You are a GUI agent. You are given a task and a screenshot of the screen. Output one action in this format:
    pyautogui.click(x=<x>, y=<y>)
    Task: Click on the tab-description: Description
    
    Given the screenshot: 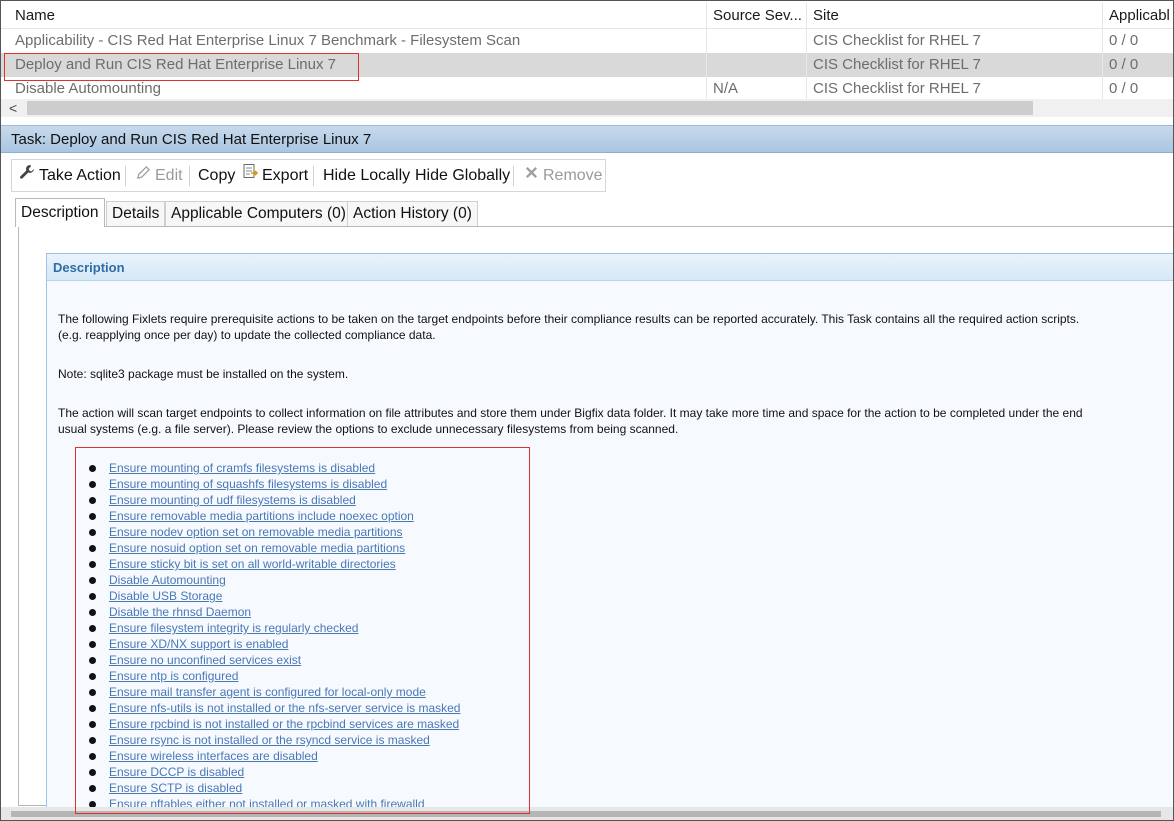 What is the action you would take?
    pyautogui.click(x=60, y=212)
    